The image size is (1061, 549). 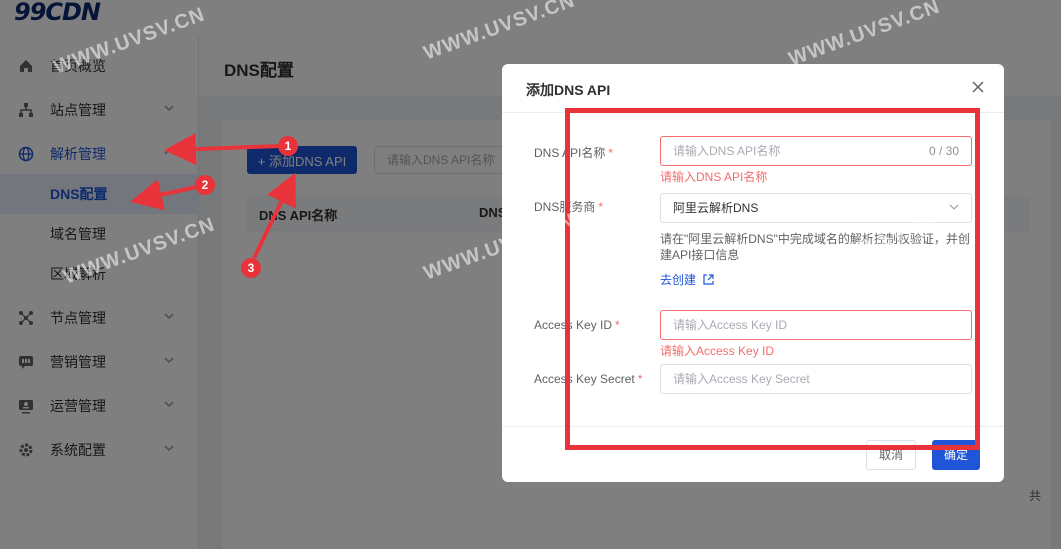 What do you see at coordinates (568, 90) in the screenshot?
I see `dialog-title: 添加DNS API` at bounding box center [568, 90].